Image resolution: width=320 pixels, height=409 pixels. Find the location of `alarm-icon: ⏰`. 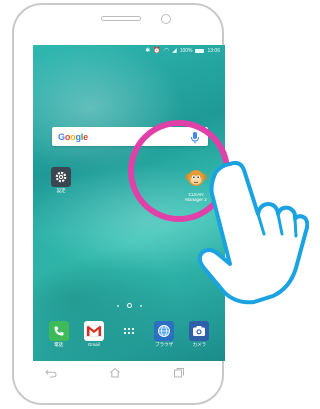

alarm-icon: ⏰ is located at coordinates (157, 51).